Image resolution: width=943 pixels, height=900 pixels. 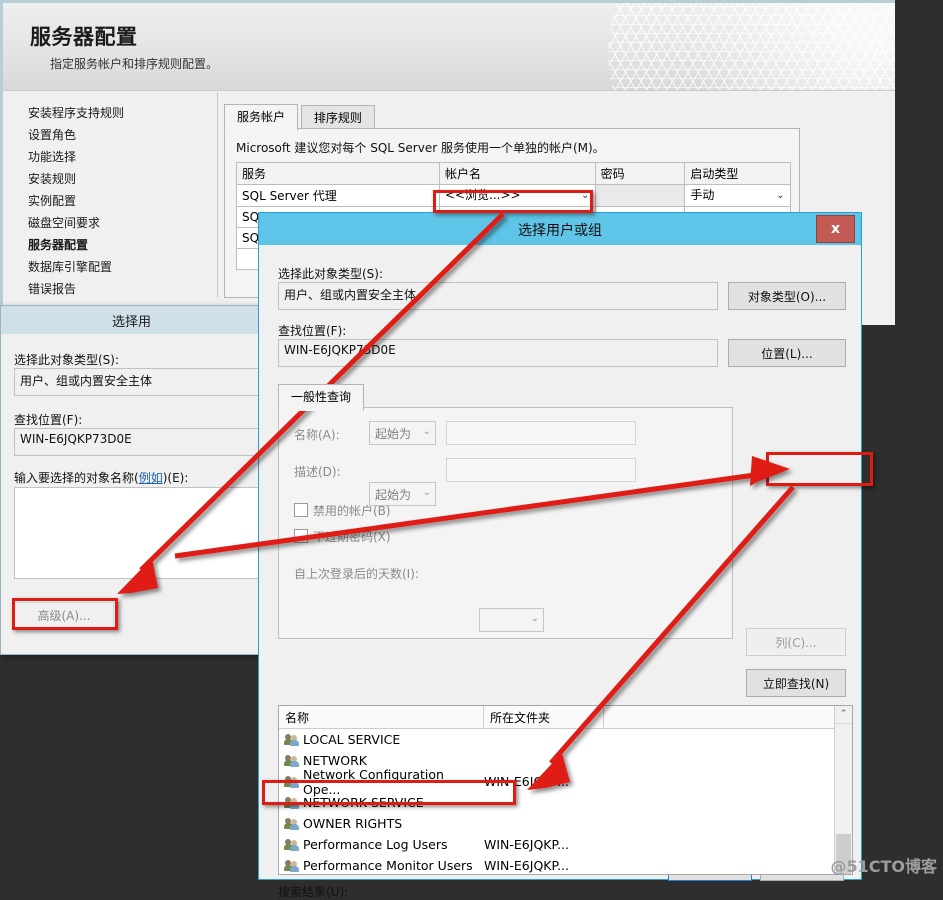 What do you see at coordinates (640, 173) in the screenshot?
I see `column-header-password: 密码` at bounding box center [640, 173].